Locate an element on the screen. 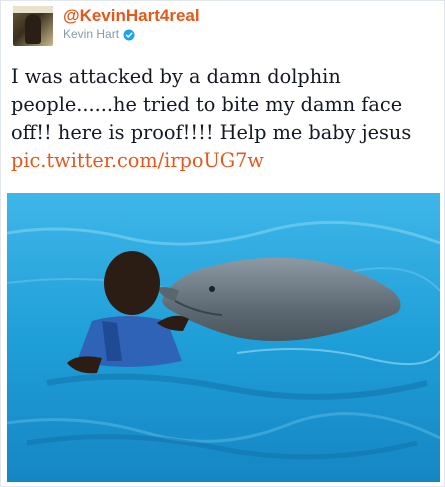 This screenshot has width=445, height=487. author-display-row: Kevin Hart is located at coordinates (131, 34).